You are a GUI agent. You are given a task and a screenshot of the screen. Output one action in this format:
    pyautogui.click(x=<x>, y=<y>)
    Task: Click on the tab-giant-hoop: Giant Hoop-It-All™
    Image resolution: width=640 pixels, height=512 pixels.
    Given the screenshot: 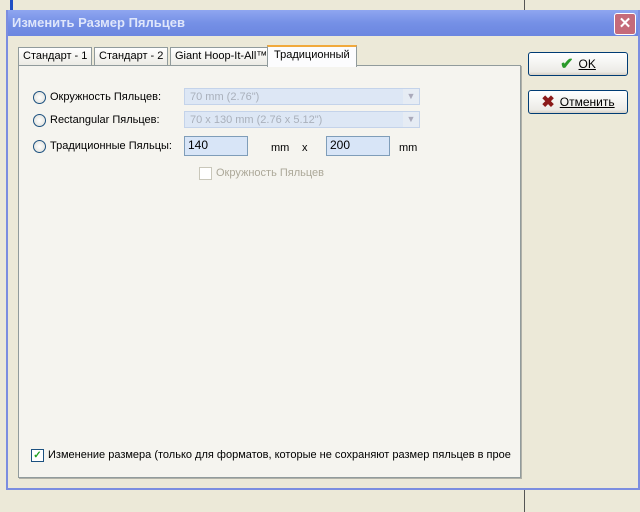 What is the action you would take?
    pyautogui.click(x=221, y=56)
    